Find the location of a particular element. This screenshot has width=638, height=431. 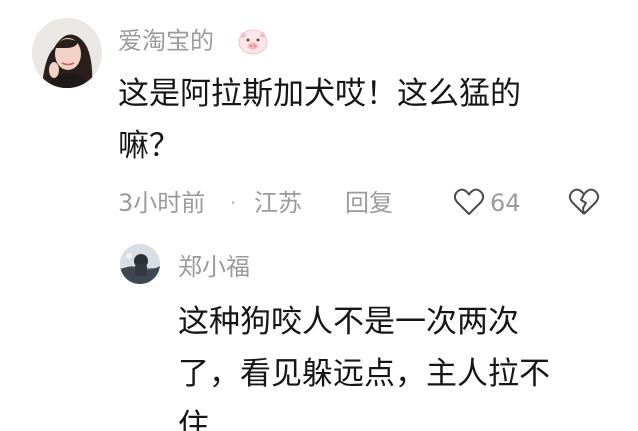

reply-text-line: 住 is located at coordinates (193, 419).